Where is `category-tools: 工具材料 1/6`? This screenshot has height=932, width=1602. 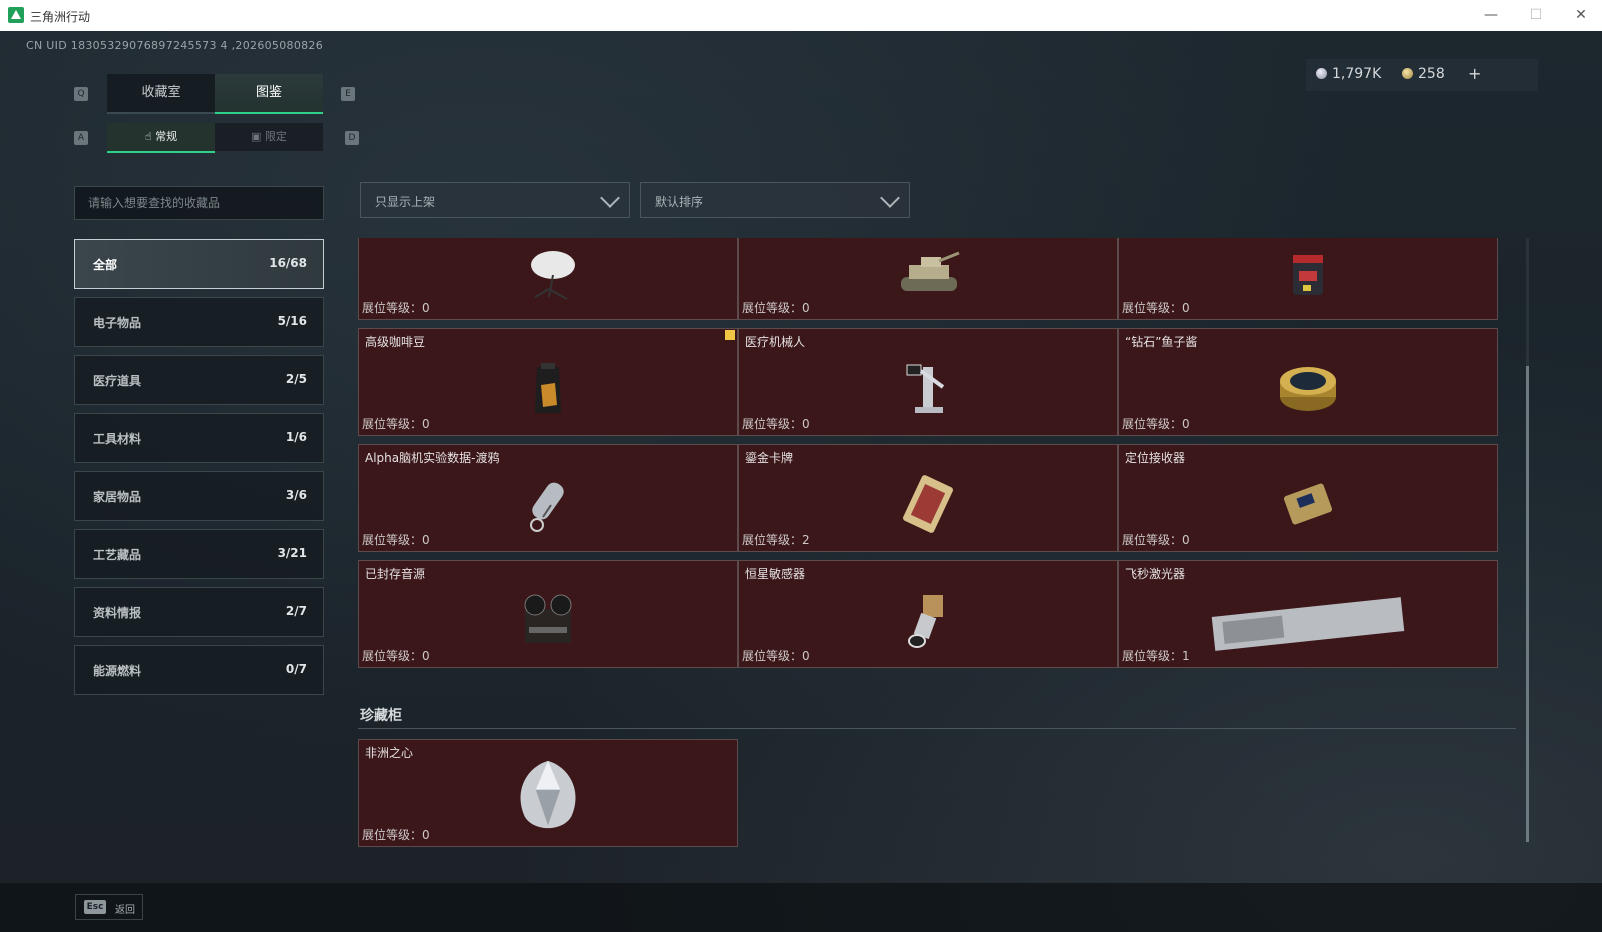 category-tools: 工具材料 1/6 is located at coordinates (199, 438).